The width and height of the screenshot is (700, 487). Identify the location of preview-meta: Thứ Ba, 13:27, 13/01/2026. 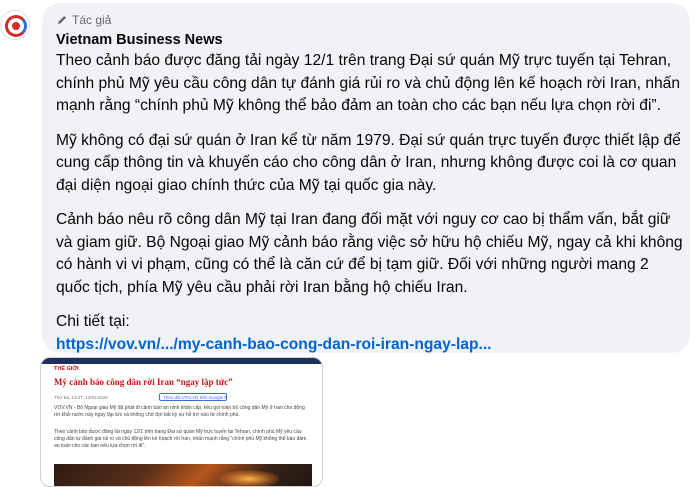
(81, 397).